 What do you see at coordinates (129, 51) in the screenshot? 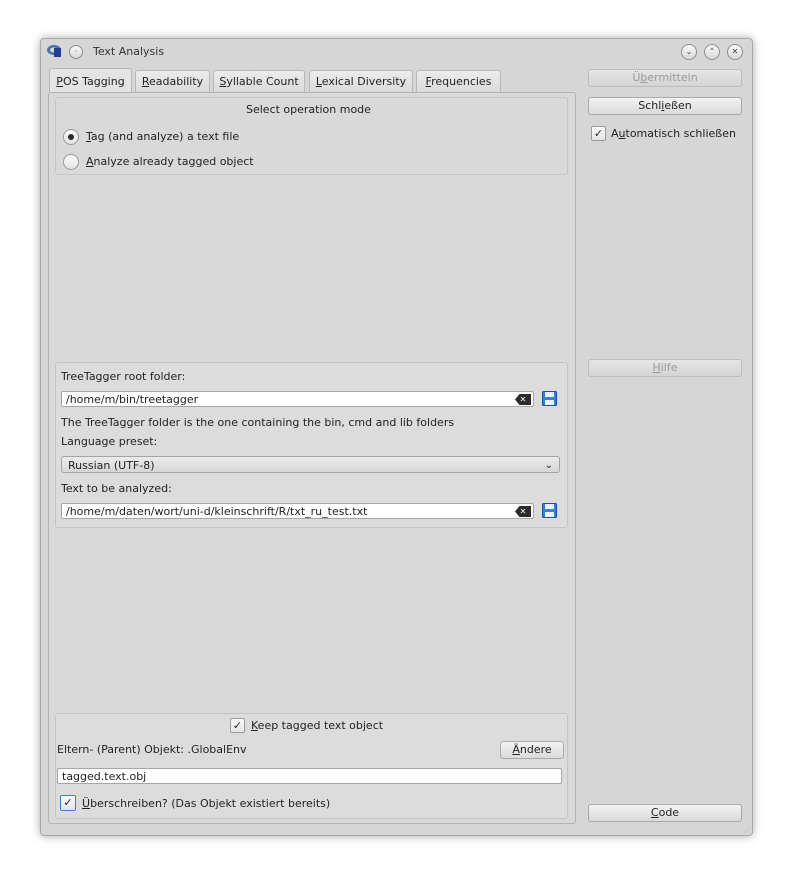
I see `window-title: Text Analysis` at bounding box center [129, 51].